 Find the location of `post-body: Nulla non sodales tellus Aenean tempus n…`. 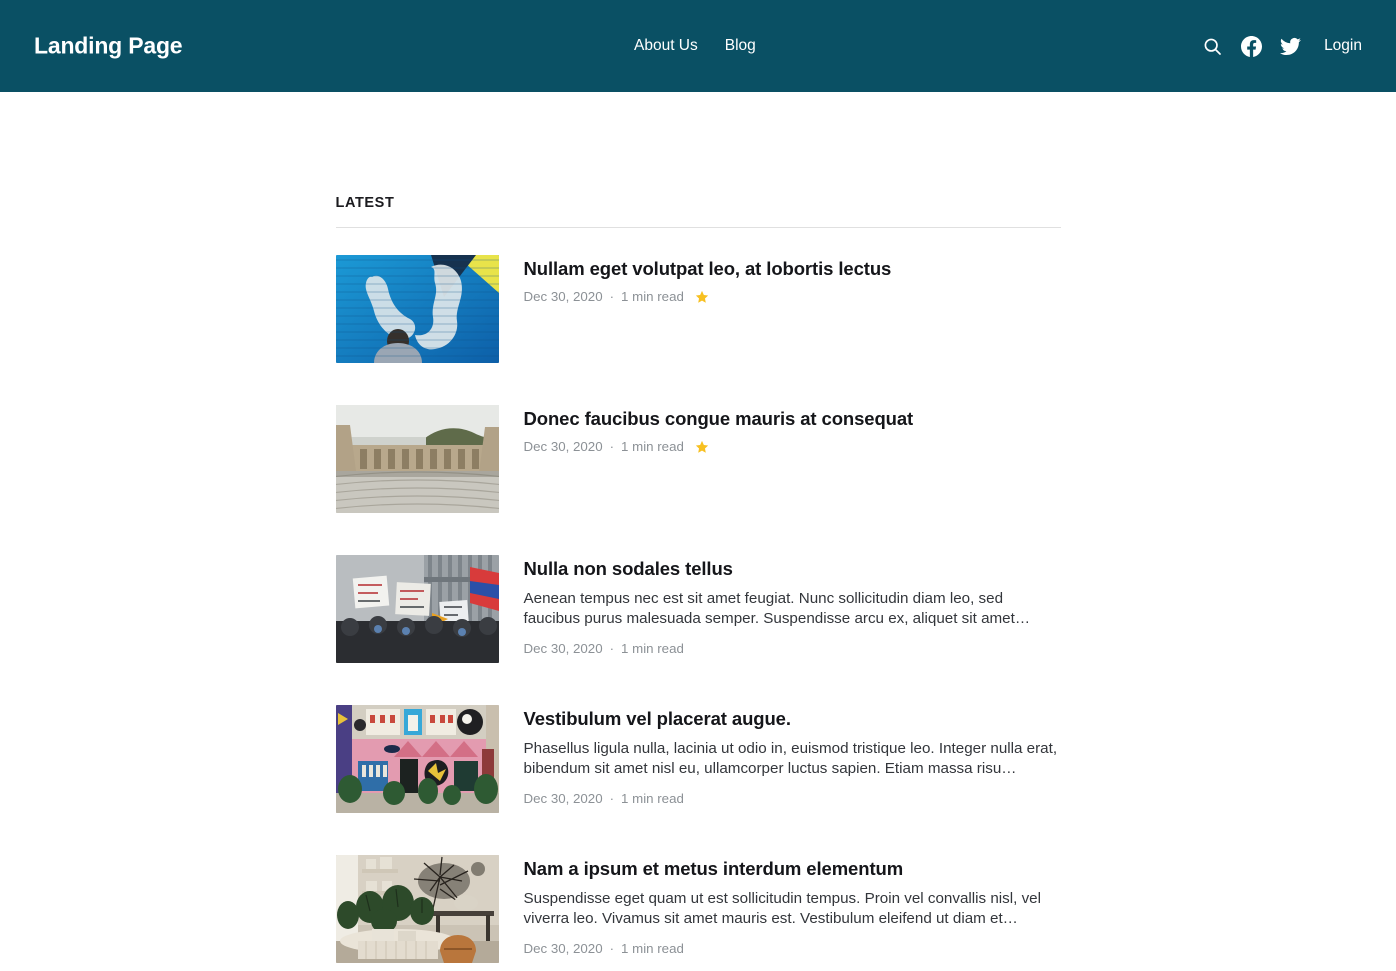

post-body: Nulla non sodales tellus Aenean tempus n… is located at coordinates (792, 605).